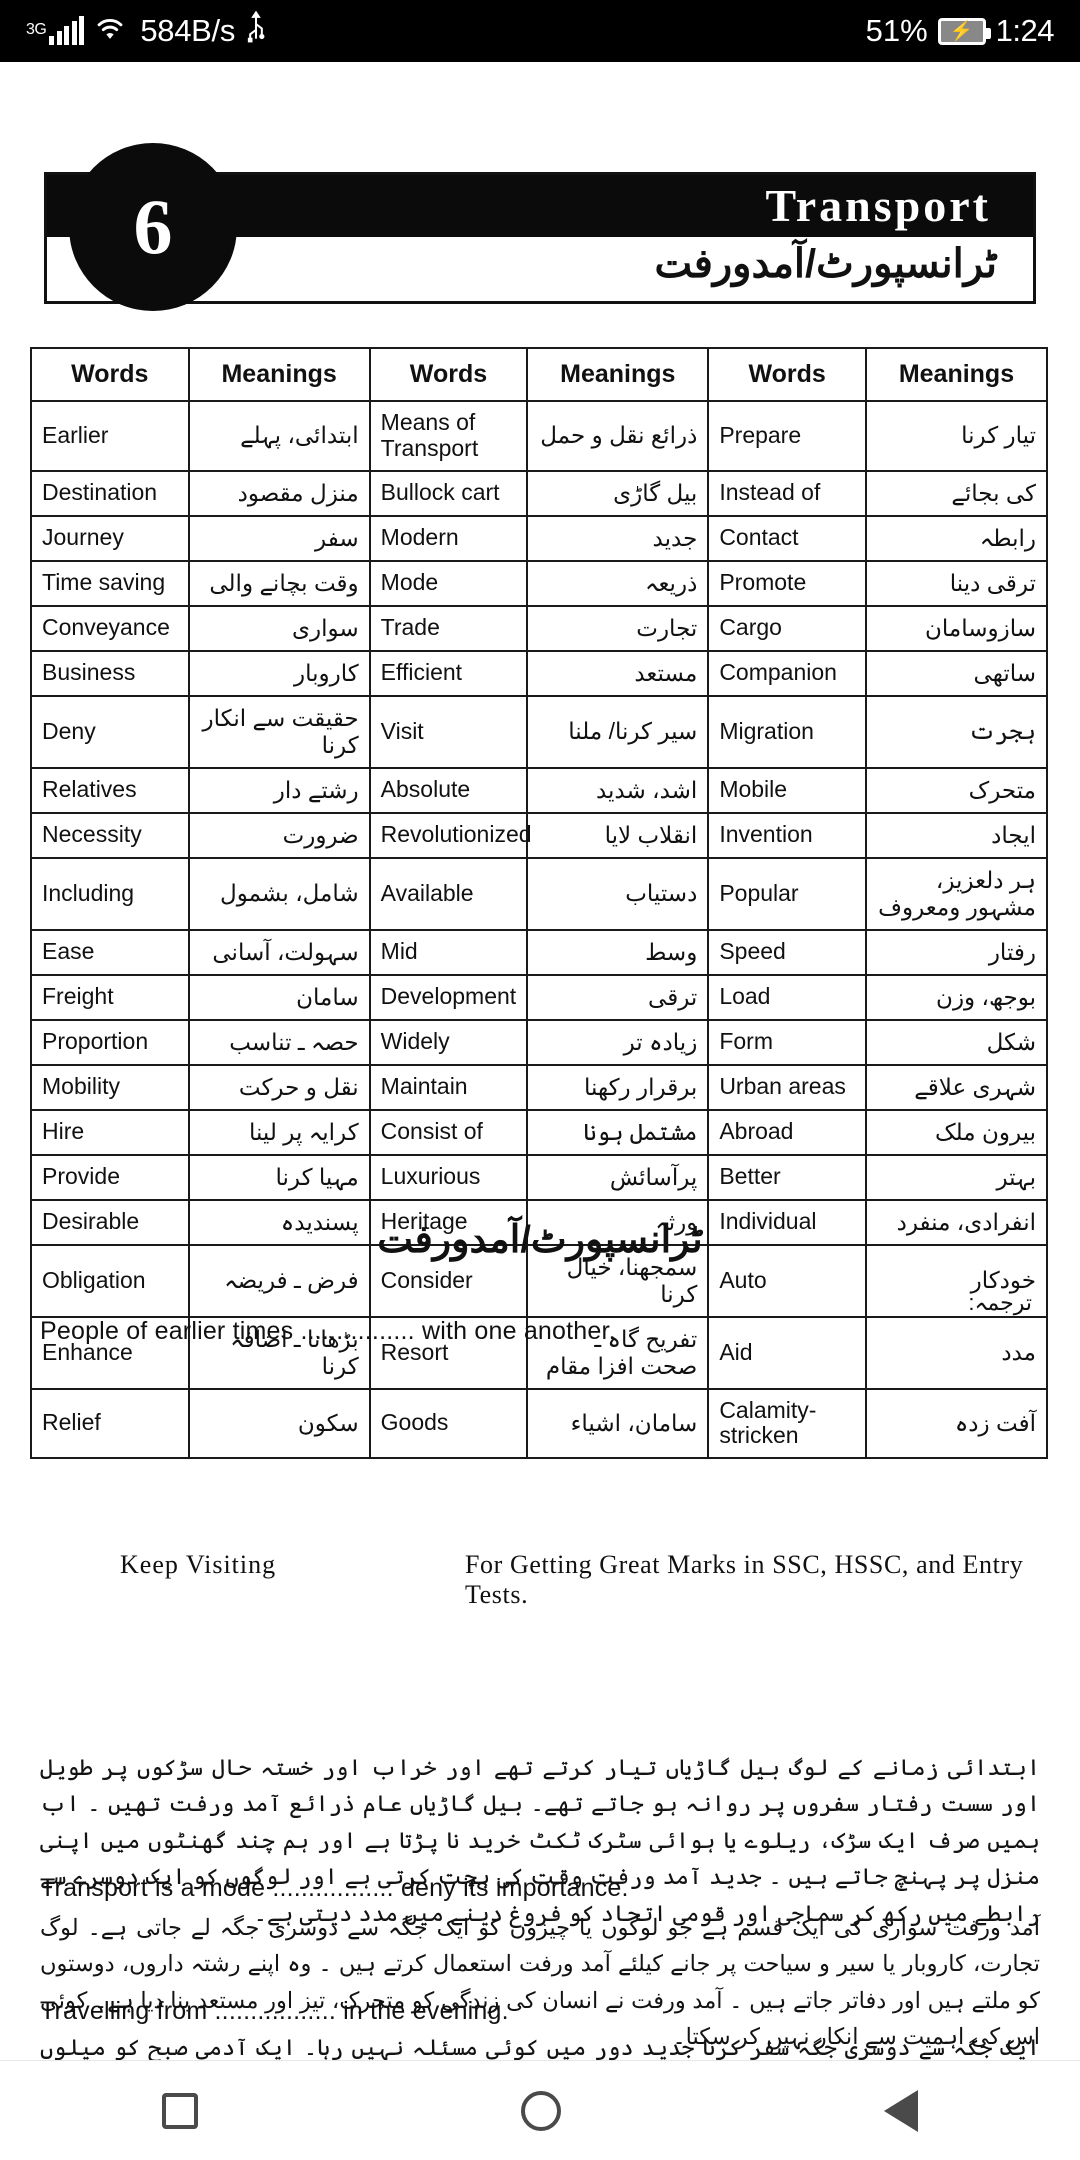  Describe the element at coordinates (787, 1352) in the screenshot. I see `vocab-word-cell: Aid` at that location.